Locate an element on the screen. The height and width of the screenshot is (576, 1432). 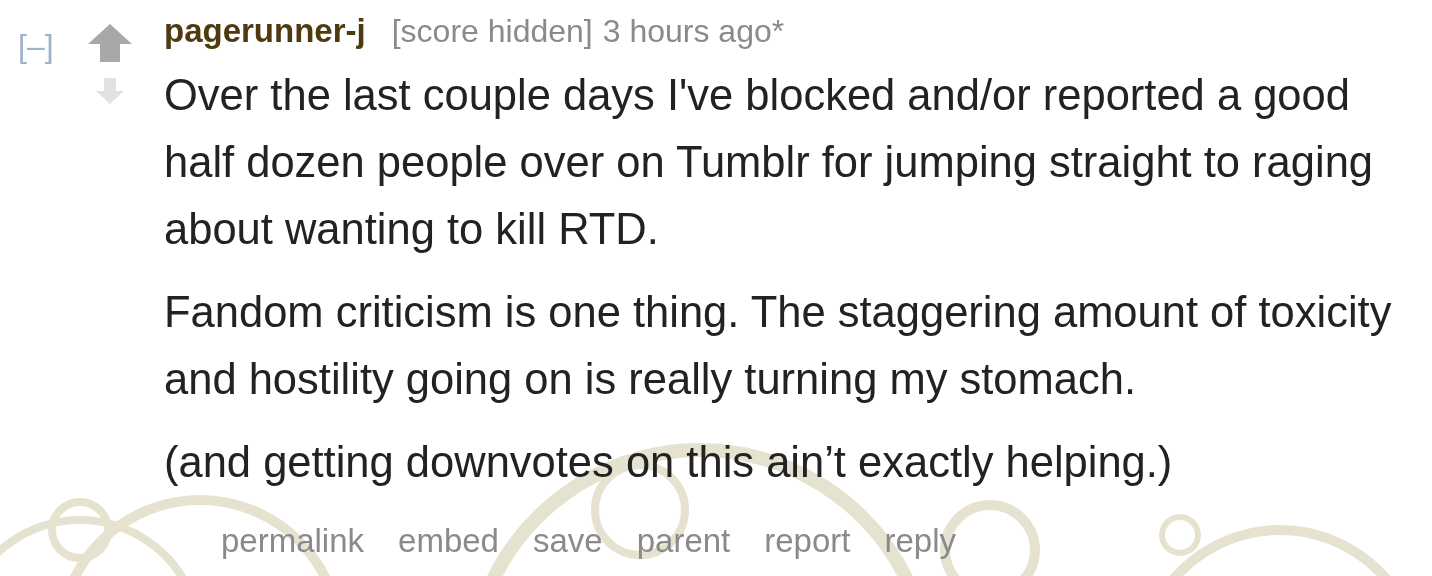
comment-action-link: embed is located at coordinates (448, 541).